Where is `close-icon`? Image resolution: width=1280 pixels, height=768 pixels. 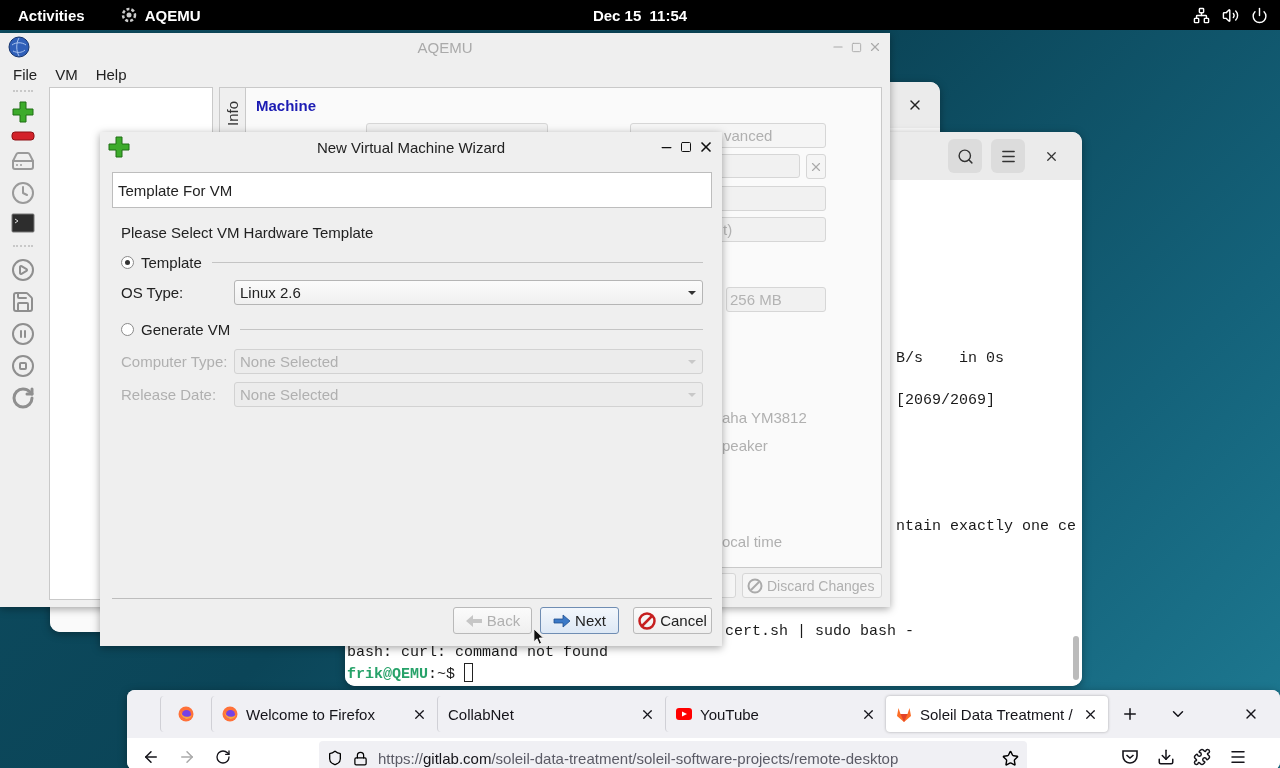 close-icon is located at coordinates (706, 147).